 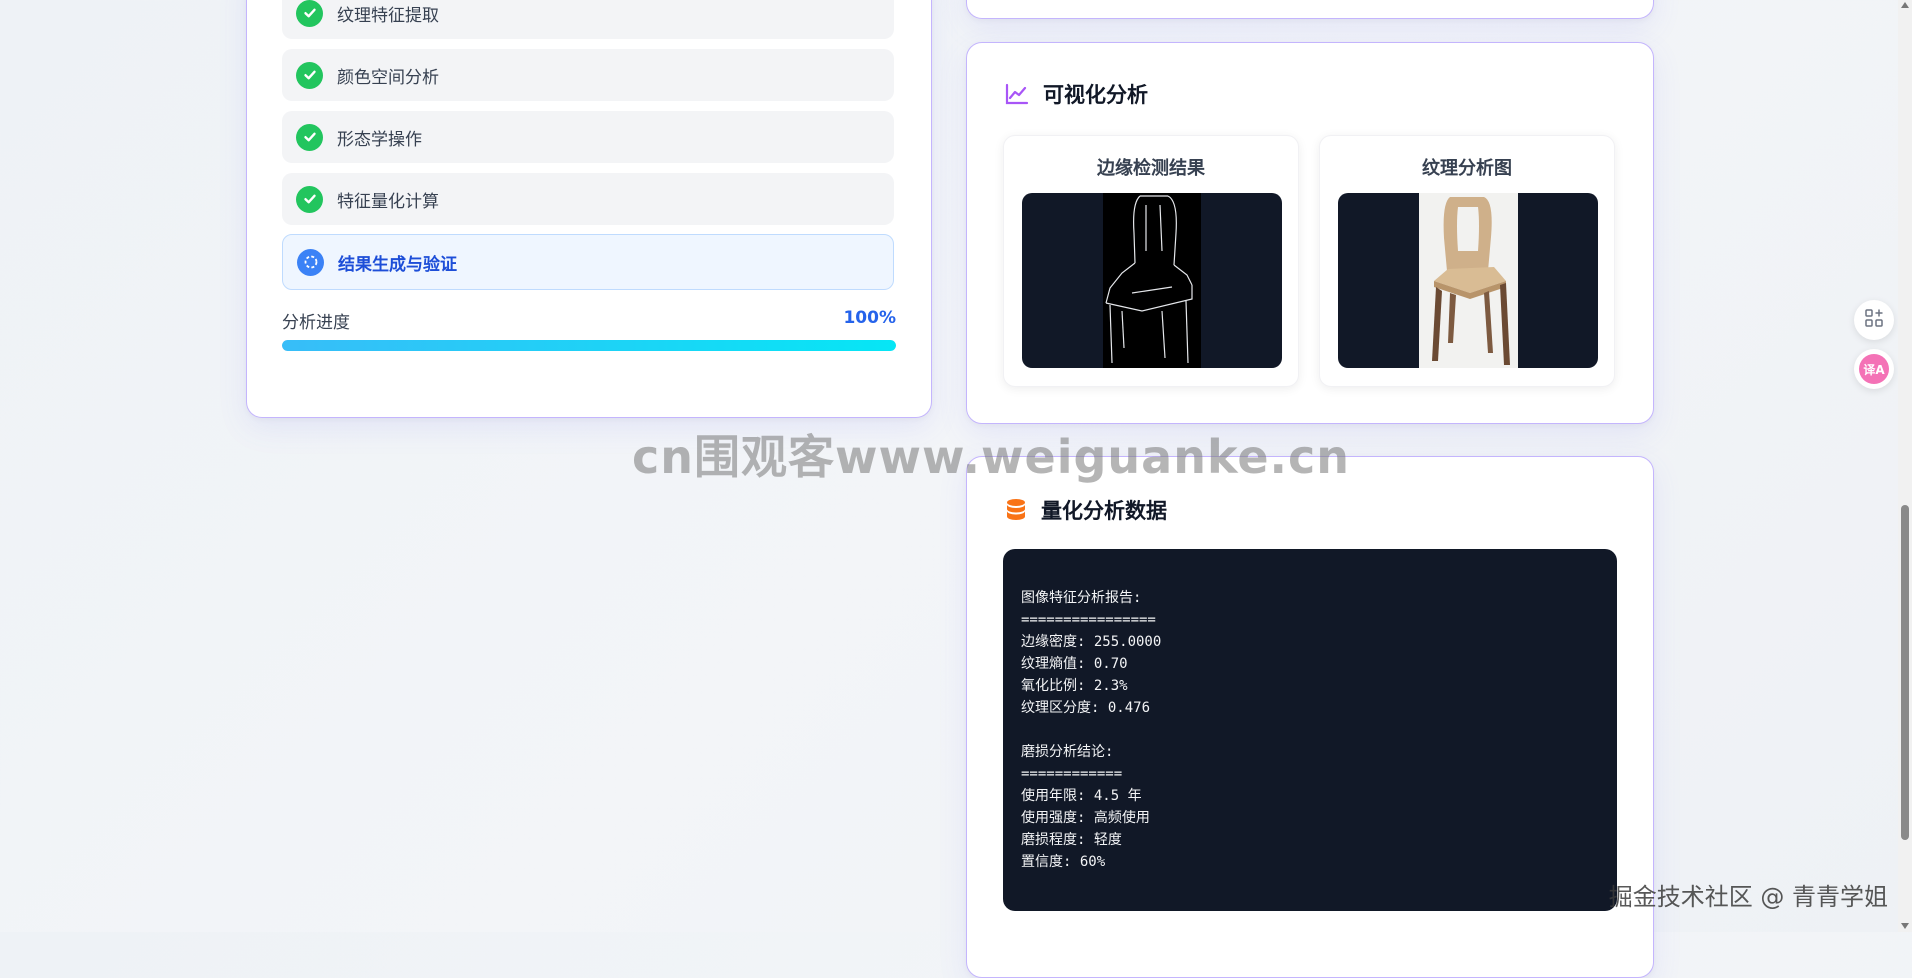 I want to click on scroll-thumb, so click(x=1905, y=672).